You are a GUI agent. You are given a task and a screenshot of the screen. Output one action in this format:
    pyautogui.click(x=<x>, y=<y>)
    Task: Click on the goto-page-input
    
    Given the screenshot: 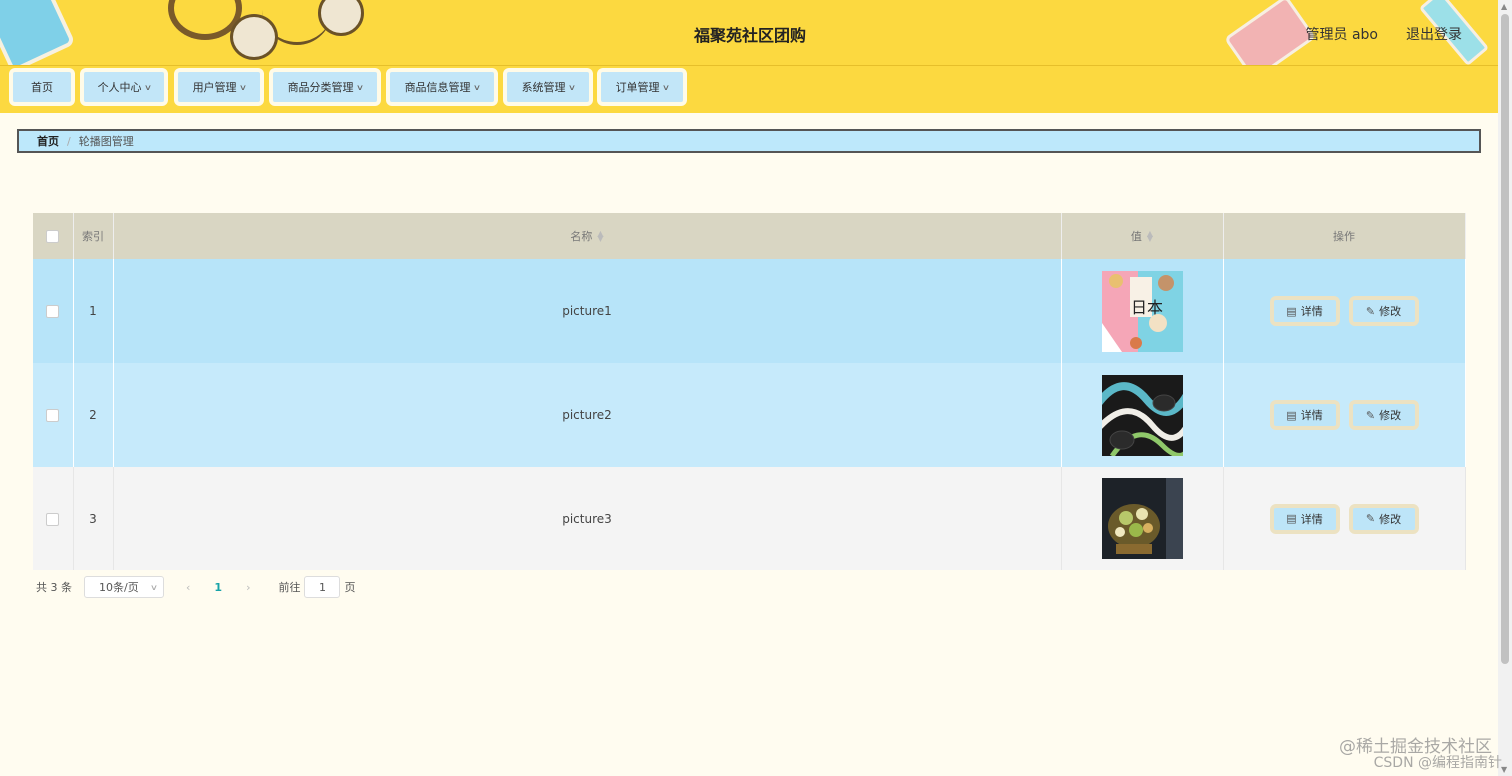 What is the action you would take?
    pyautogui.click(x=322, y=587)
    